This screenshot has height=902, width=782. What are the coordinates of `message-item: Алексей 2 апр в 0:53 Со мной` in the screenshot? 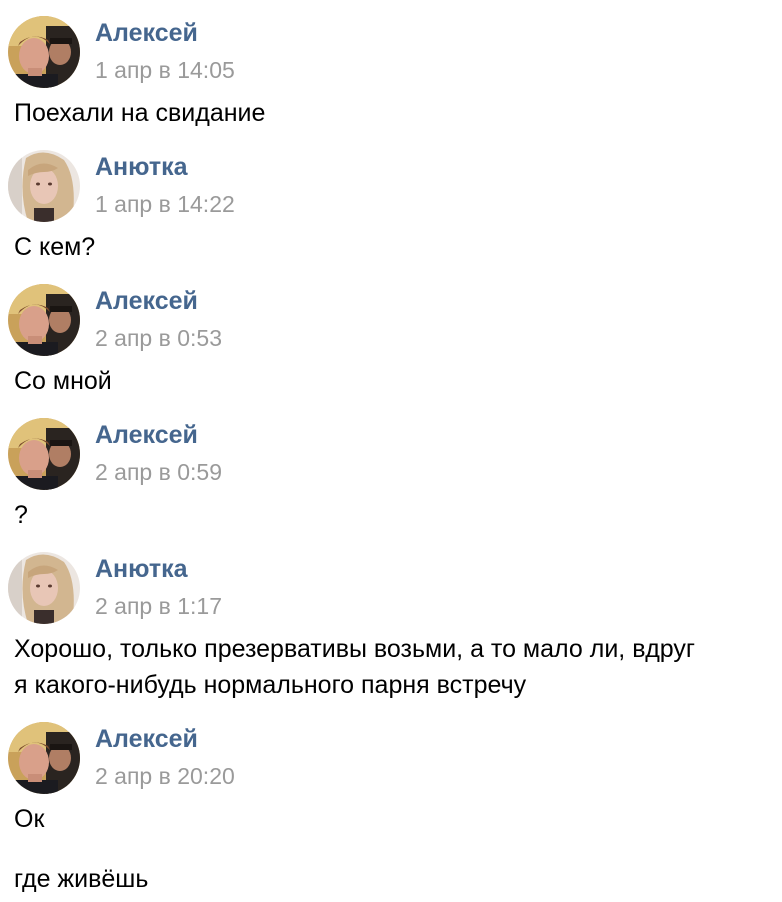 It's located at (391, 339).